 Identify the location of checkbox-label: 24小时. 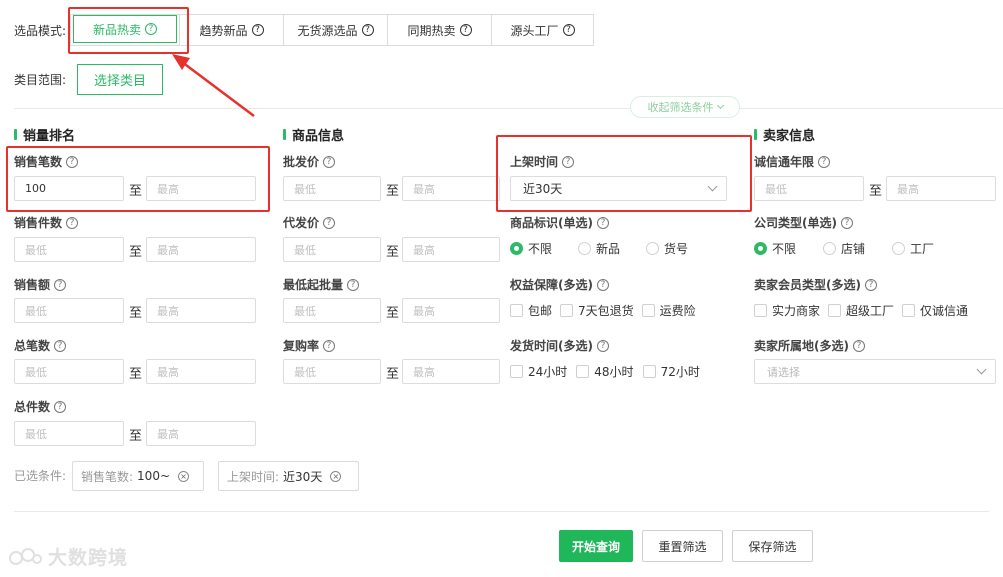
(548, 372).